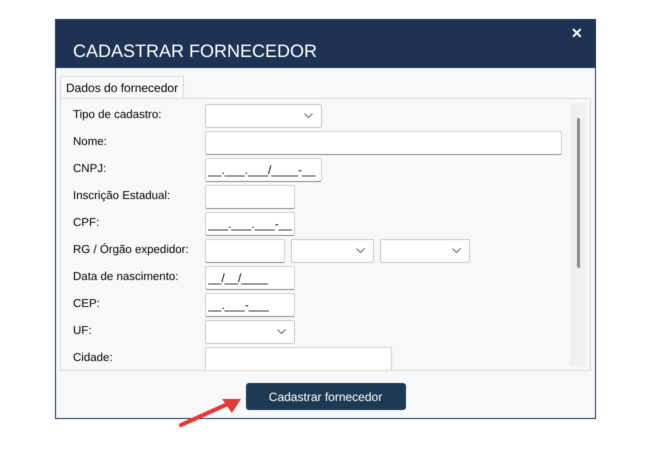 This screenshot has height=460, width=650. I want to click on field-label: CNPJ:, so click(90, 170).